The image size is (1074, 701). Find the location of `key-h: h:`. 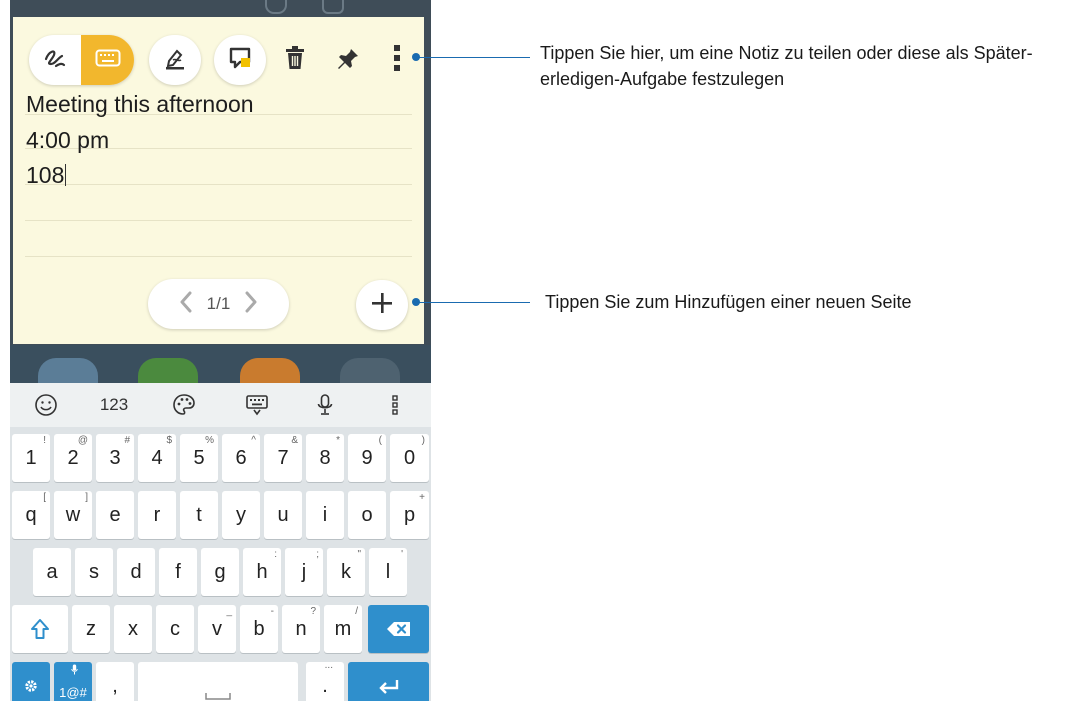

key-h: h: is located at coordinates (262, 572).